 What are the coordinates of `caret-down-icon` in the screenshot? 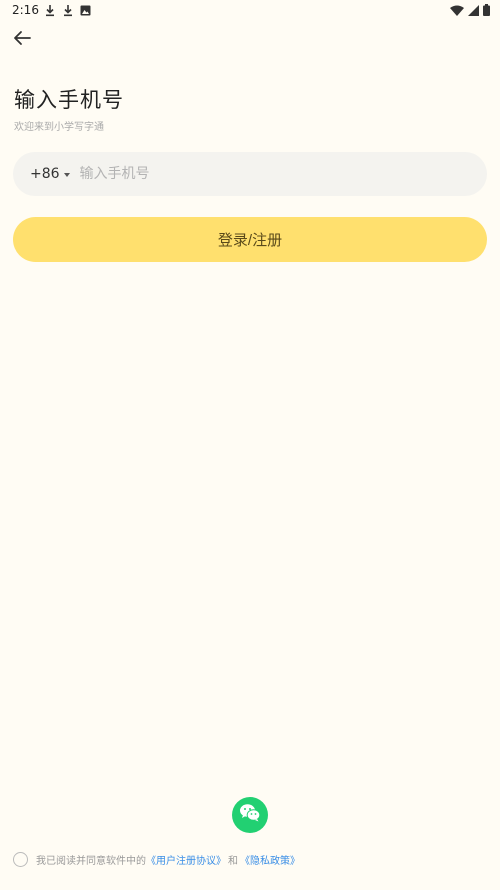 It's located at (66, 175).